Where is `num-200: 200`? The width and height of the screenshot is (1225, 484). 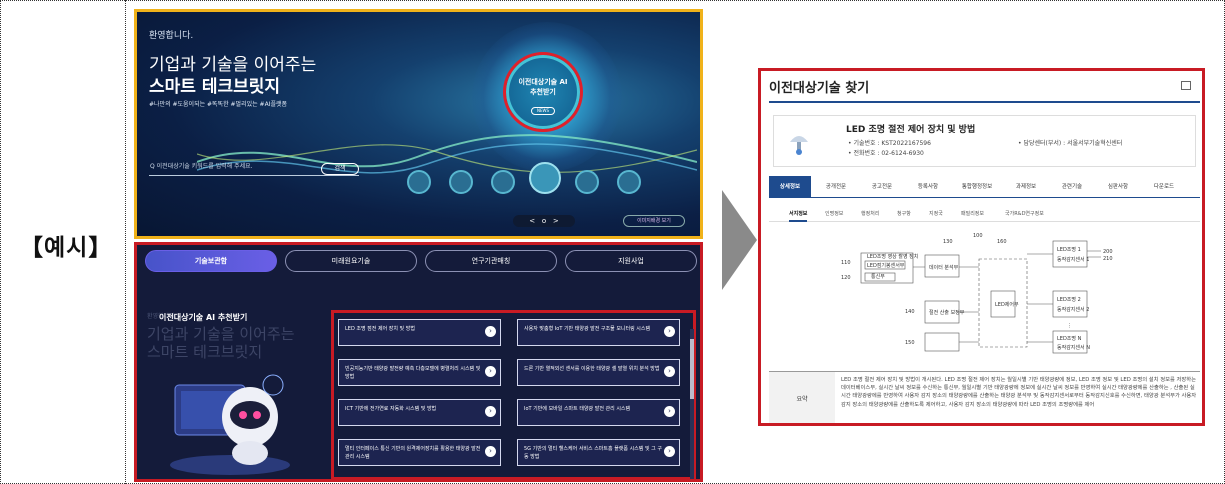 num-200: 200 is located at coordinates (1108, 252).